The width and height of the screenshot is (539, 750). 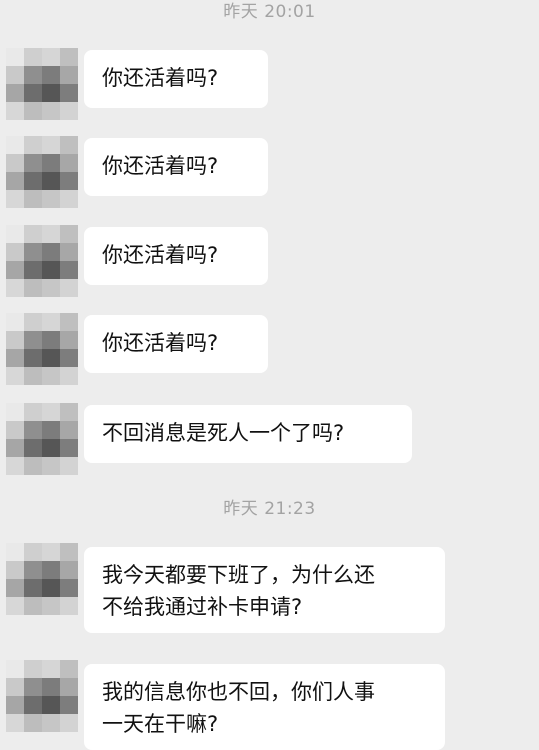 What do you see at coordinates (264, 707) in the screenshot?
I see `message-bubble: 我的信息你也不回，你们人事 一天在干嘛?` at bounding box center [264, 707].